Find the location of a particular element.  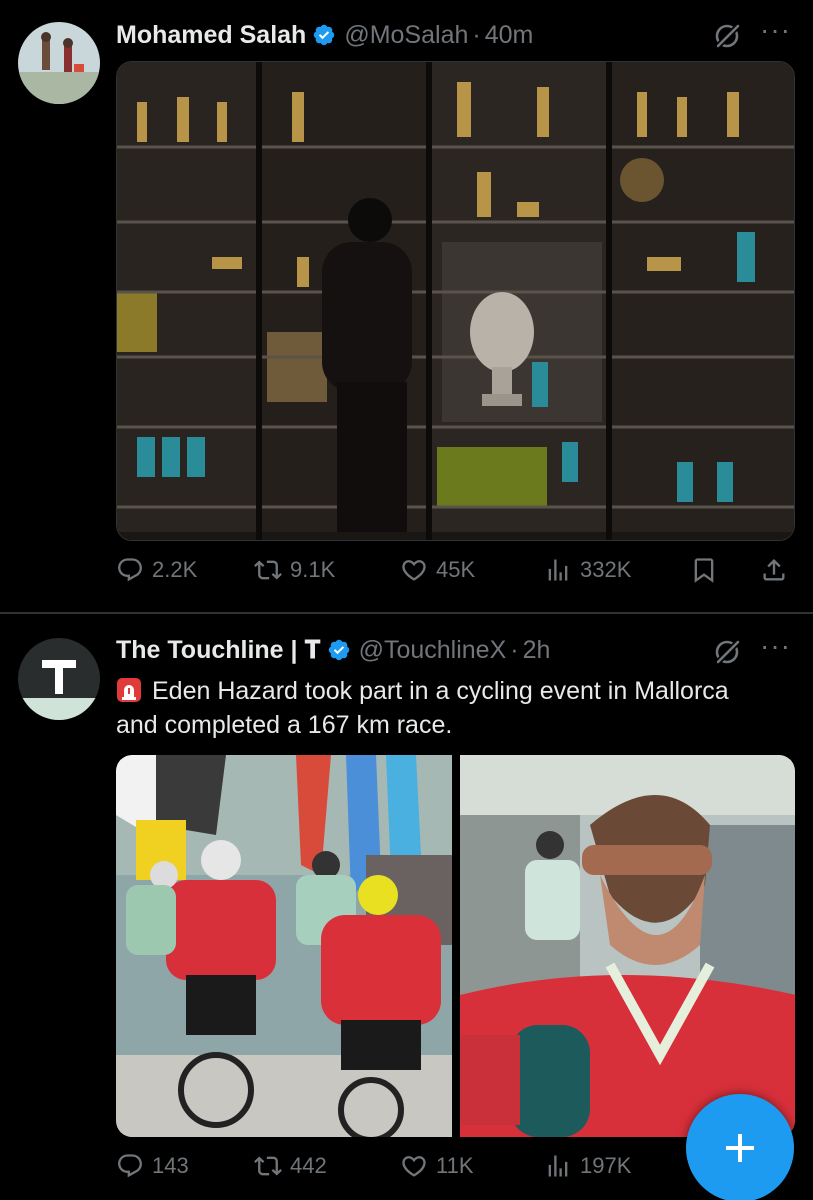

tweet-actions: 2.2K 9.1K 45K 332K is located at coordinates (456, 574).